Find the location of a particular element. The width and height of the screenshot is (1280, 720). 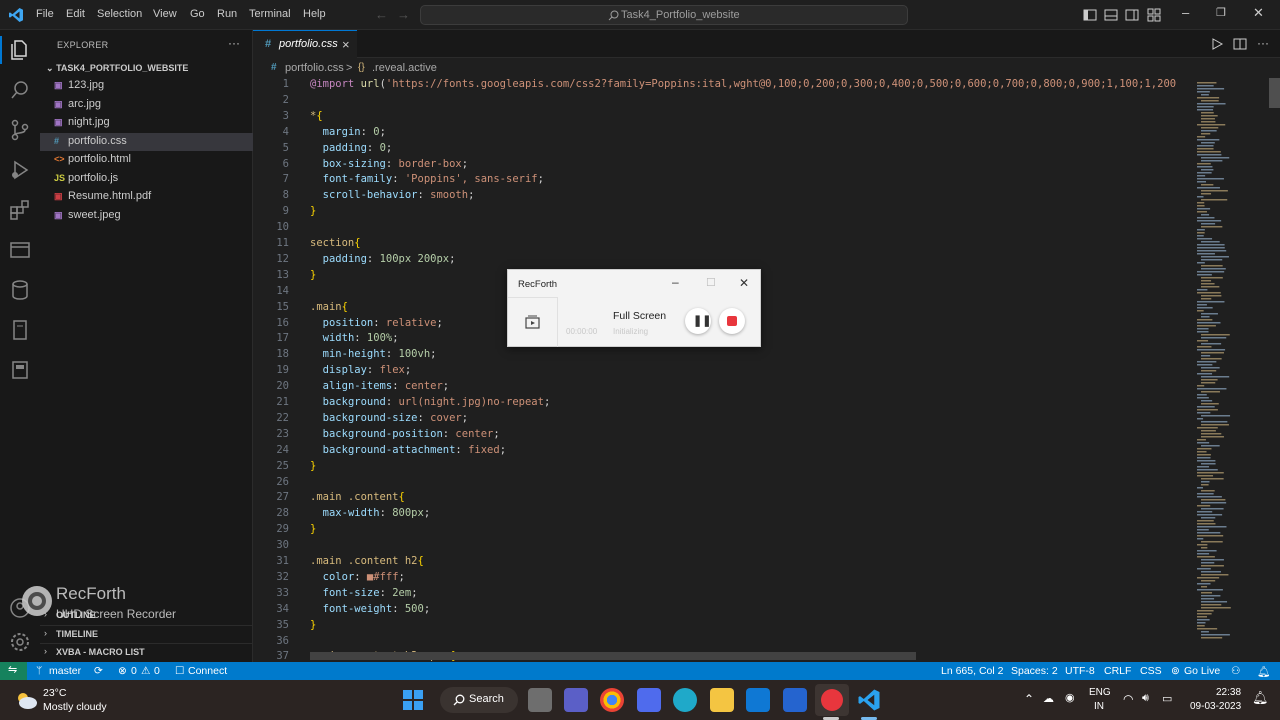

show-hidden-icons-icon: ⌃ is located at coordinates (1029, 699).